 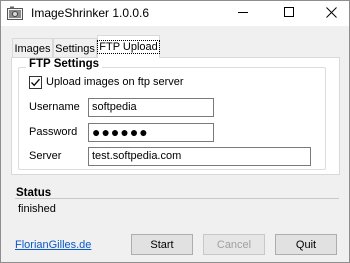 I want to click on password-field: ●●●●●●, so click(x=151, y=132).